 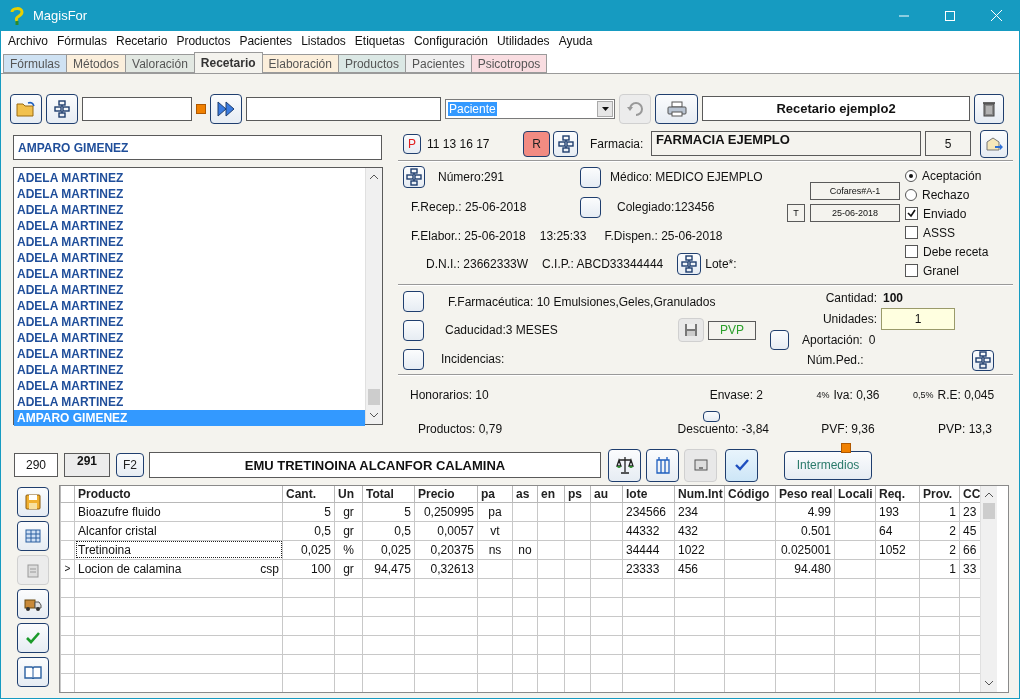 What do you see at coordinates (947, 251) in the screenshot?
I see `checkbox-option: Debe receta` at bounding box center [947, 251].